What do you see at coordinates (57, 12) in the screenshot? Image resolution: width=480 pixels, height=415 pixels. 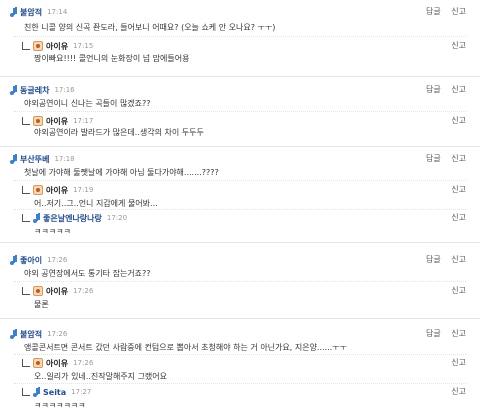 I see `comment-time: 17:14` at bounding box center [57, 12].